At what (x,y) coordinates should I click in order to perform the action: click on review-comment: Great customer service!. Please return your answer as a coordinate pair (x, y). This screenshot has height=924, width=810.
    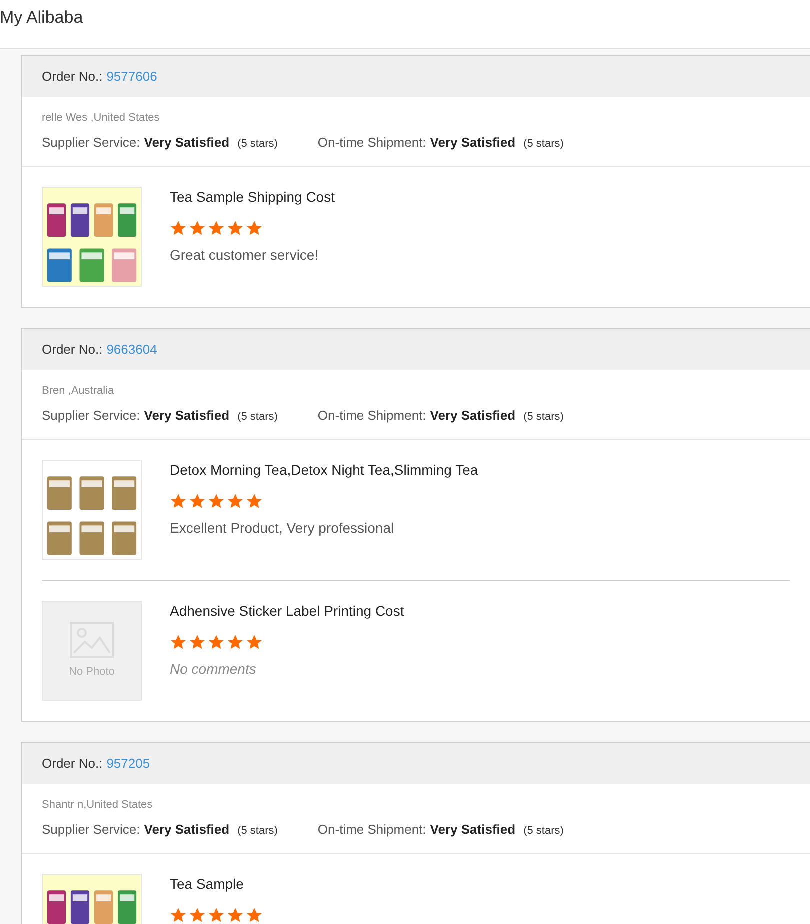
    Looking at the image, I should click on (245, 255).